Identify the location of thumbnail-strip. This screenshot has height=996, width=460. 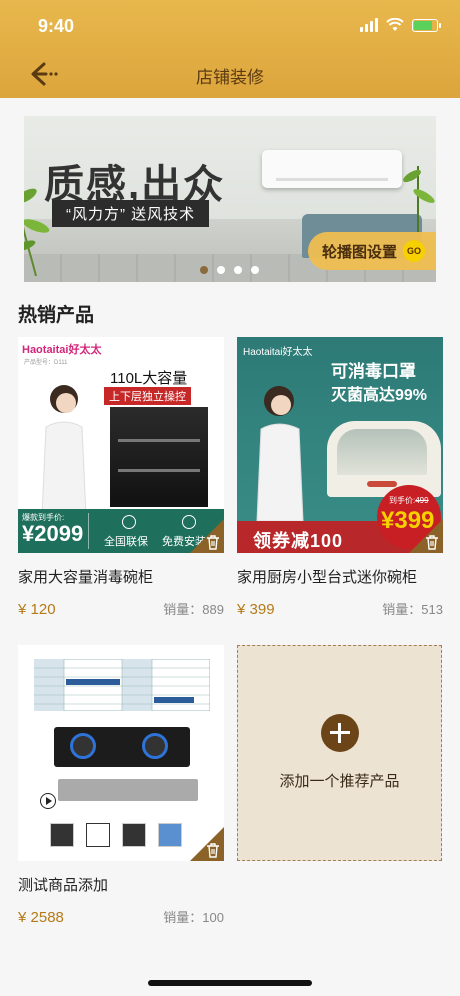
(116, 835).